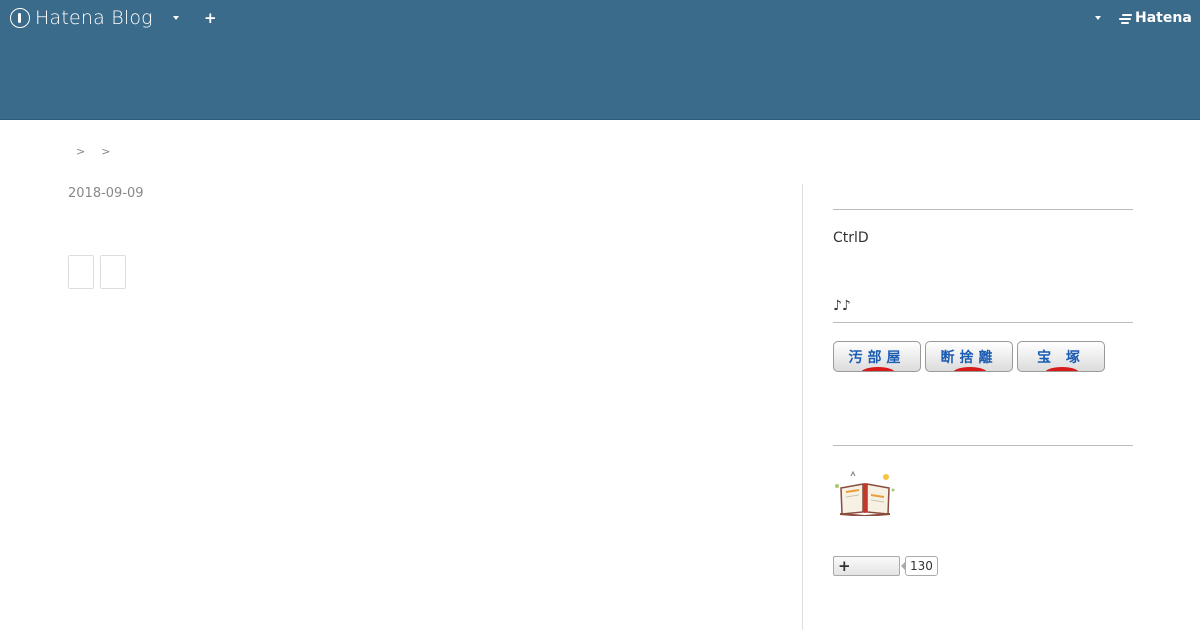 The width and height of the screenshot is (1200, 630). Describe the element at coordinates (842, 306) in the screenshot. I see `profile-description: ♪♪` at that location.